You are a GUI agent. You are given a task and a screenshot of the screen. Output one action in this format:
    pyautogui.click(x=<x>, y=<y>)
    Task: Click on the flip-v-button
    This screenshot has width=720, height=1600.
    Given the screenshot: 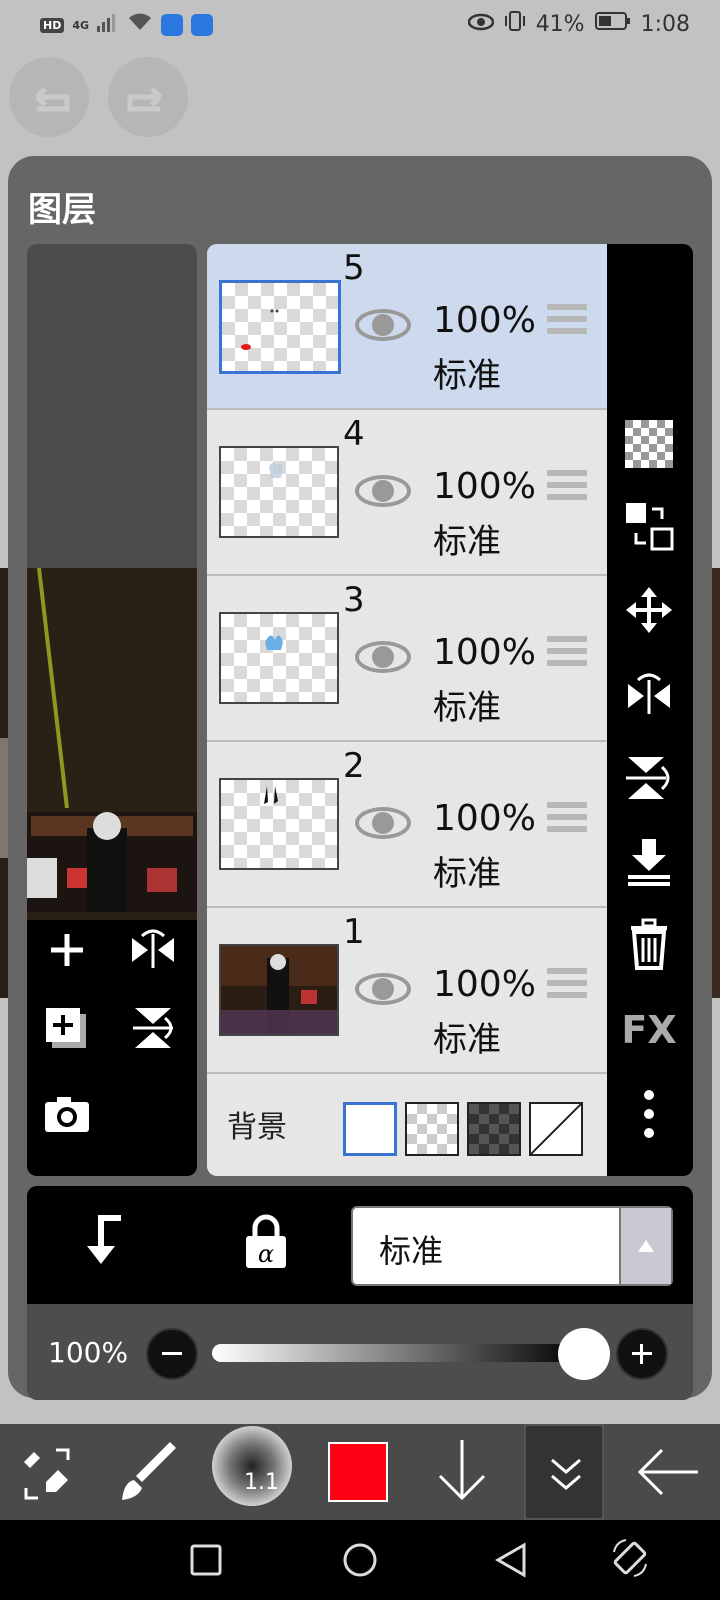 What is the action you would take?
    pyautogui.click(x=153, y=1028)
    